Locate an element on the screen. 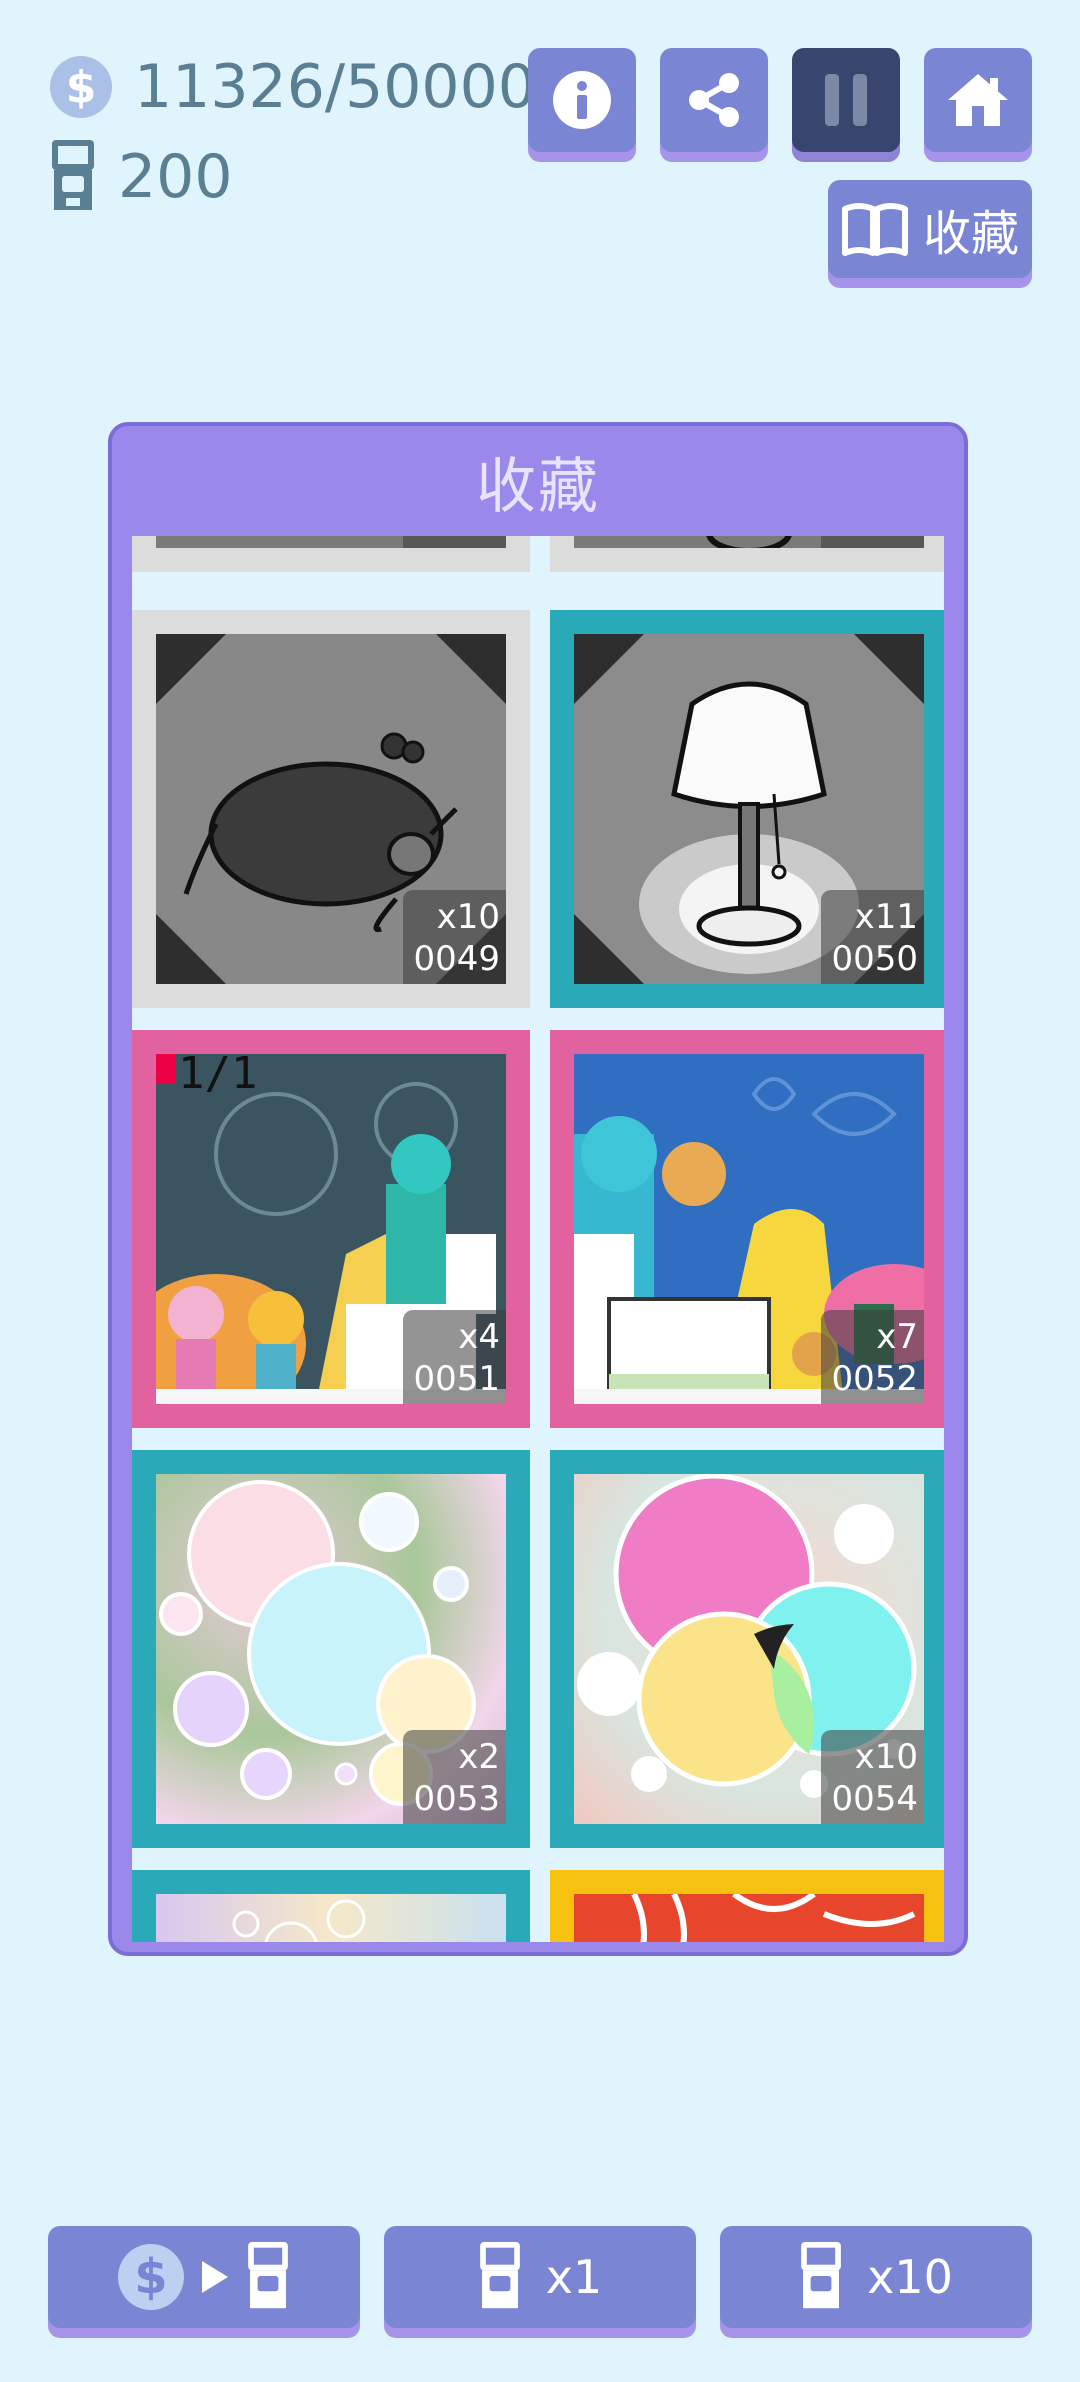  card-art-lamp: x11 0050 is located at coordinates (749, 809).